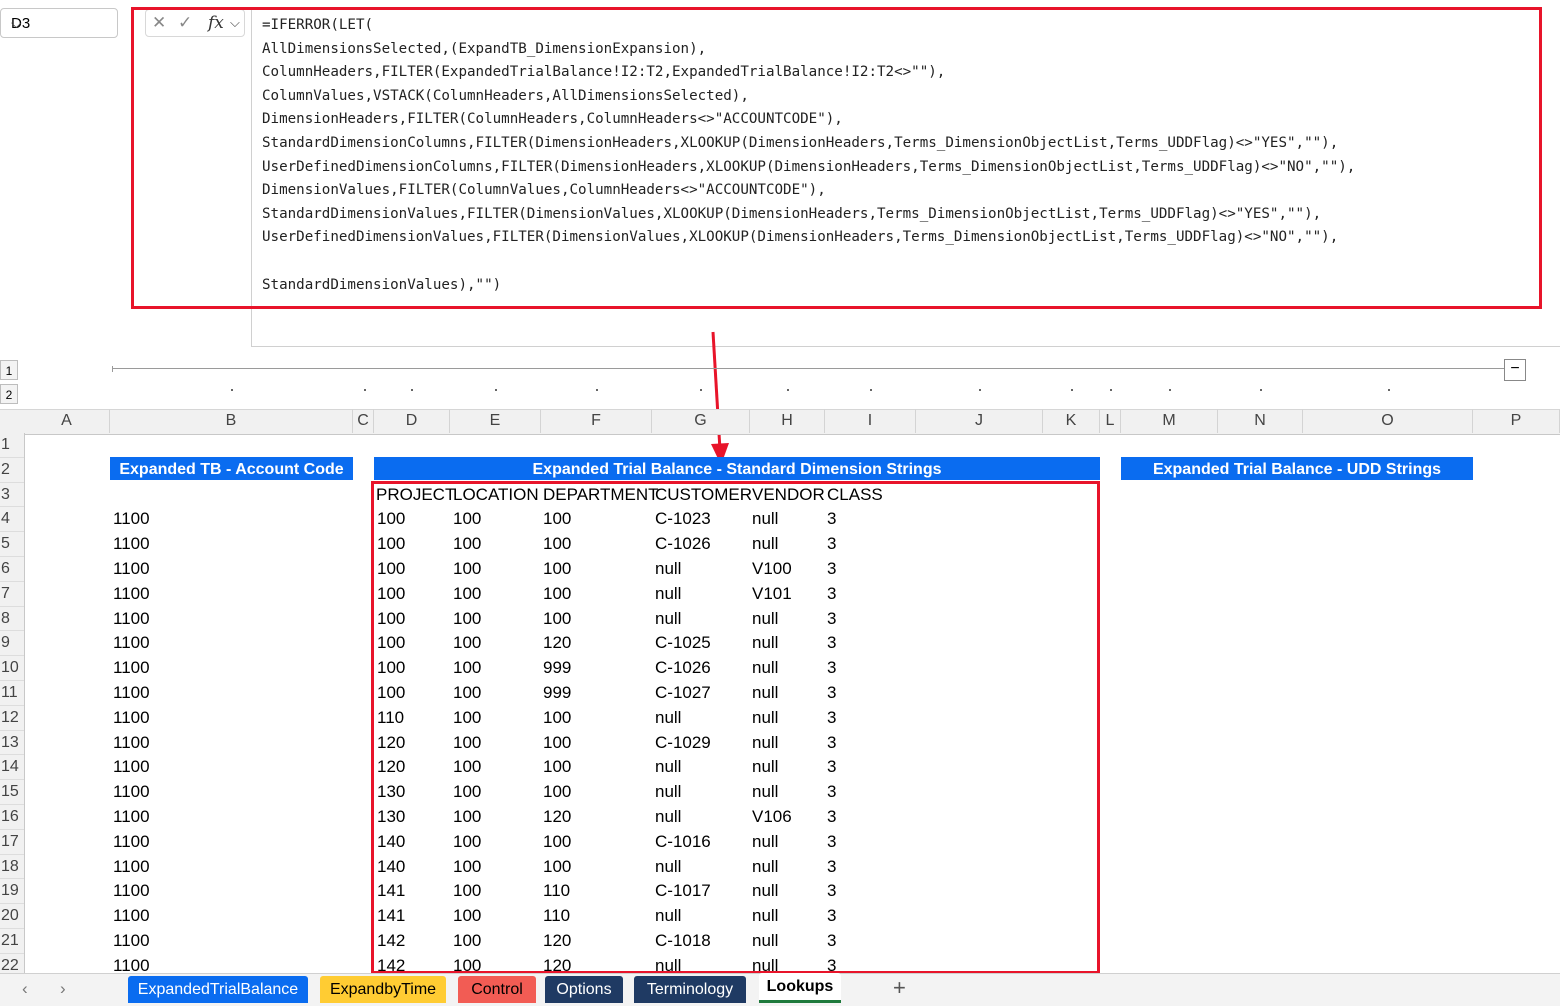 This screenshot has width=1560, height=1006. What do you see at coordinates (12, 792) in the screenshot?
I see `row-header-15: 15` at bounding box center [12, 792].